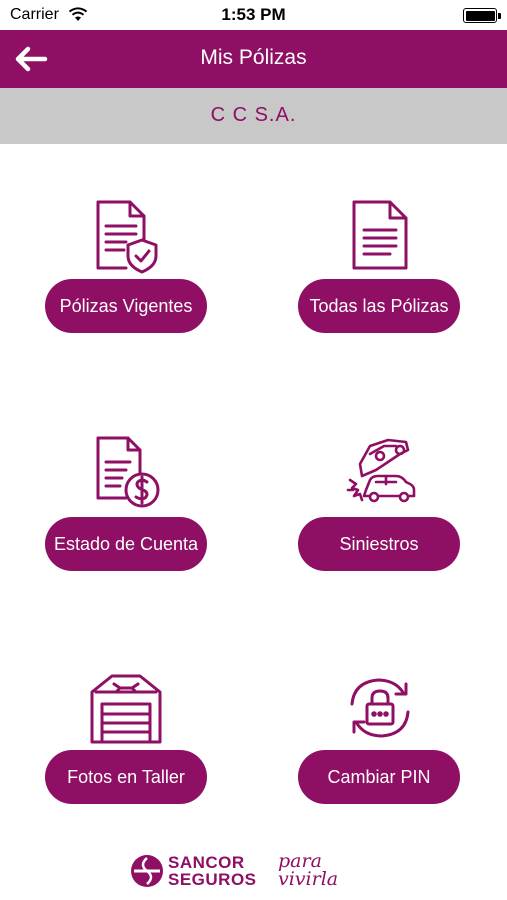 This screenshot has height=900, width=507. I want to click on todas-las-polizas-button: Todas las Pólizas, so click(379, 306).